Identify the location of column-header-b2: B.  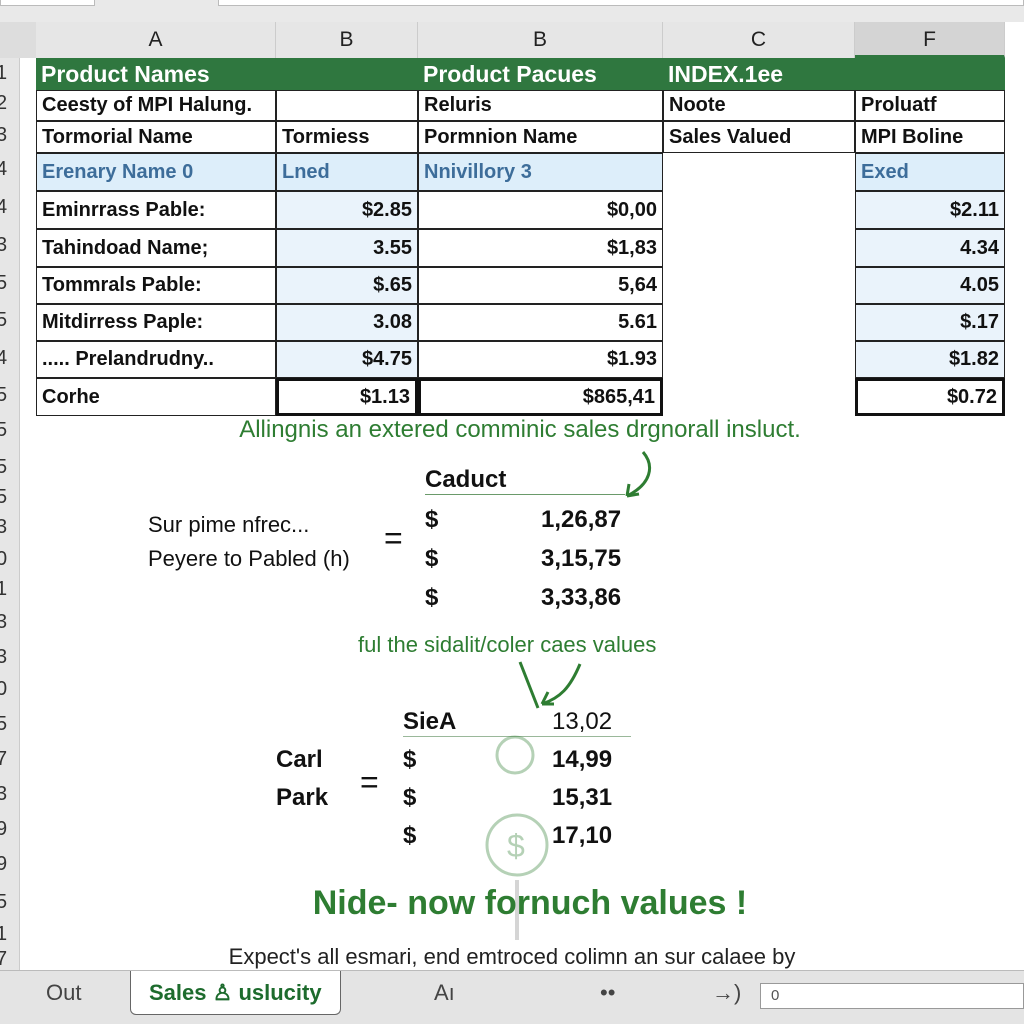
(540, 40).